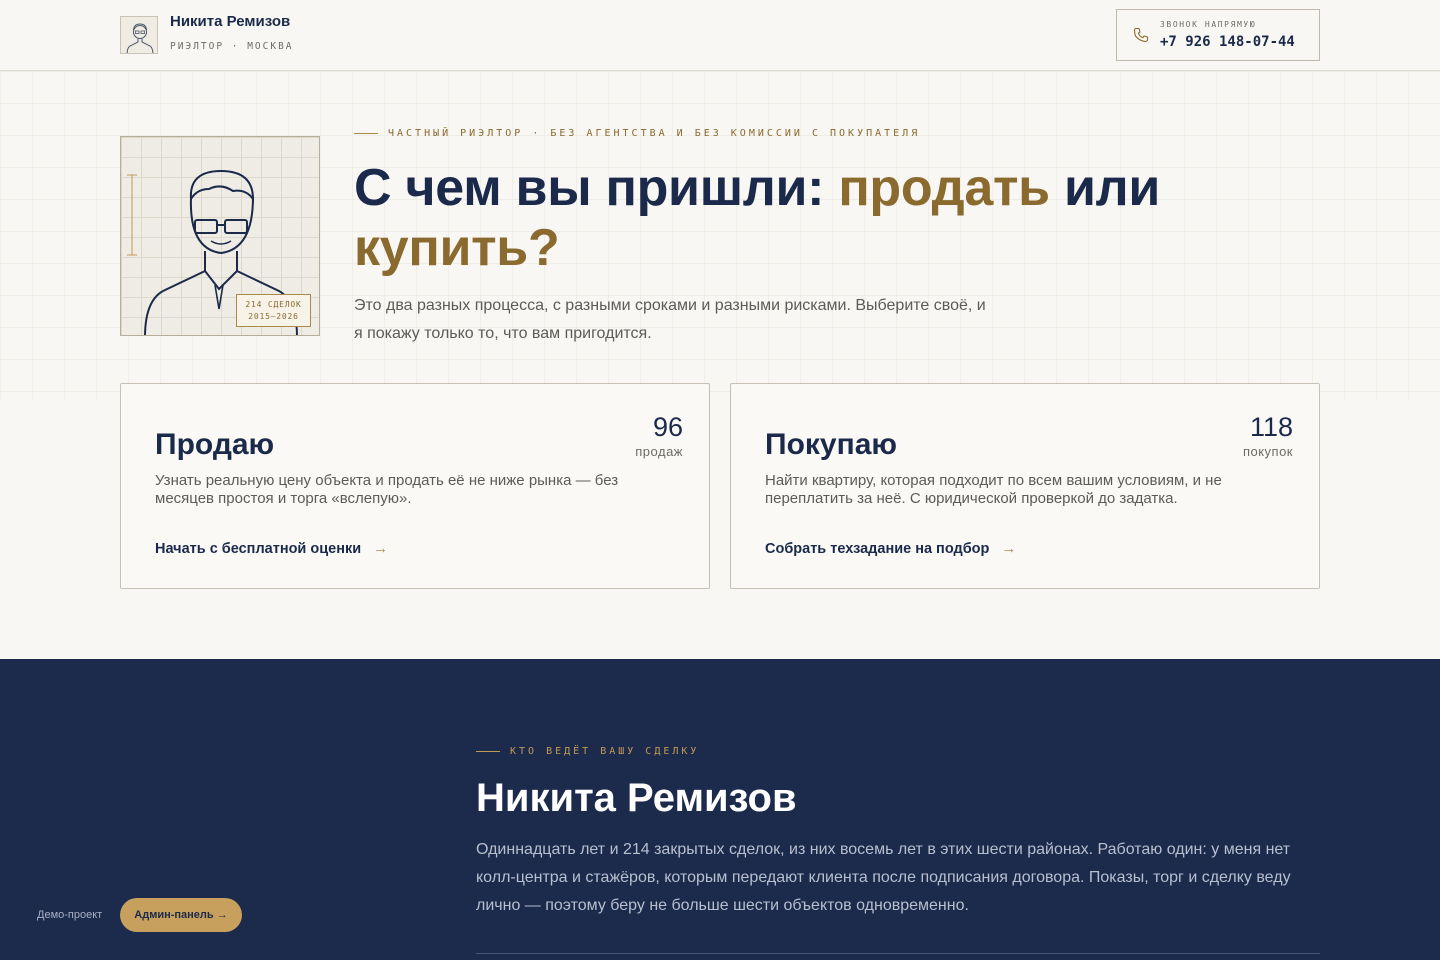 The image size is (1440, 960). I want to click on buy-card-link-label: Собрать техзадание на подбор, so click(877, 548).